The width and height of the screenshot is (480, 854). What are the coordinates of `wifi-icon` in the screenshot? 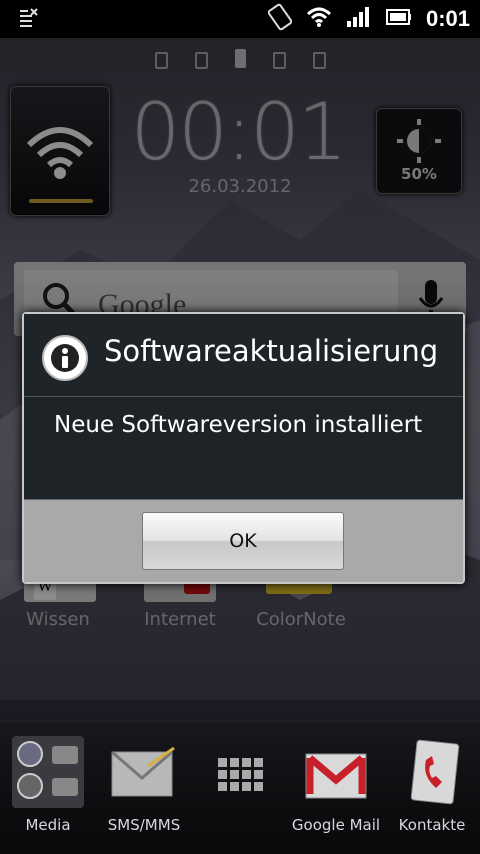 It's located at (319, 19).